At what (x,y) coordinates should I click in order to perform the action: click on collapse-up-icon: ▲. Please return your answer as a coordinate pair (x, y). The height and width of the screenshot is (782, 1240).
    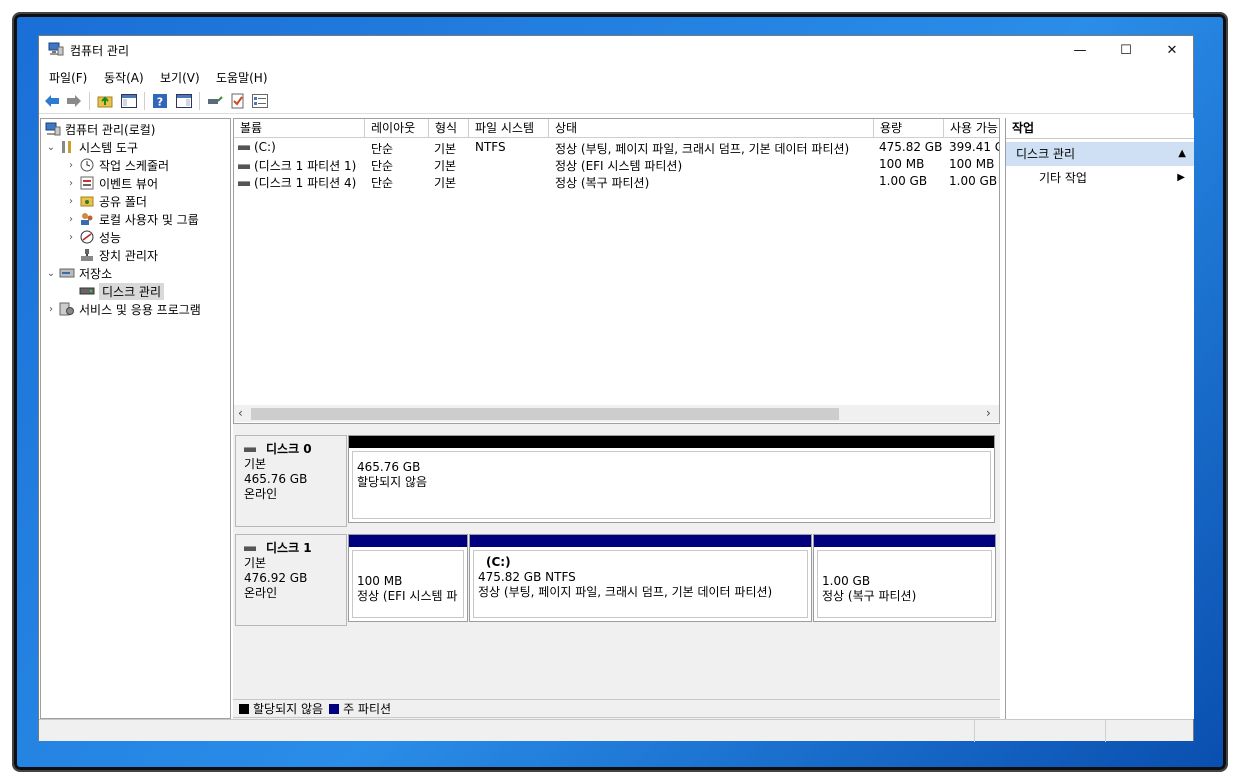
    Looking at the image, I should click on (1182, 154).